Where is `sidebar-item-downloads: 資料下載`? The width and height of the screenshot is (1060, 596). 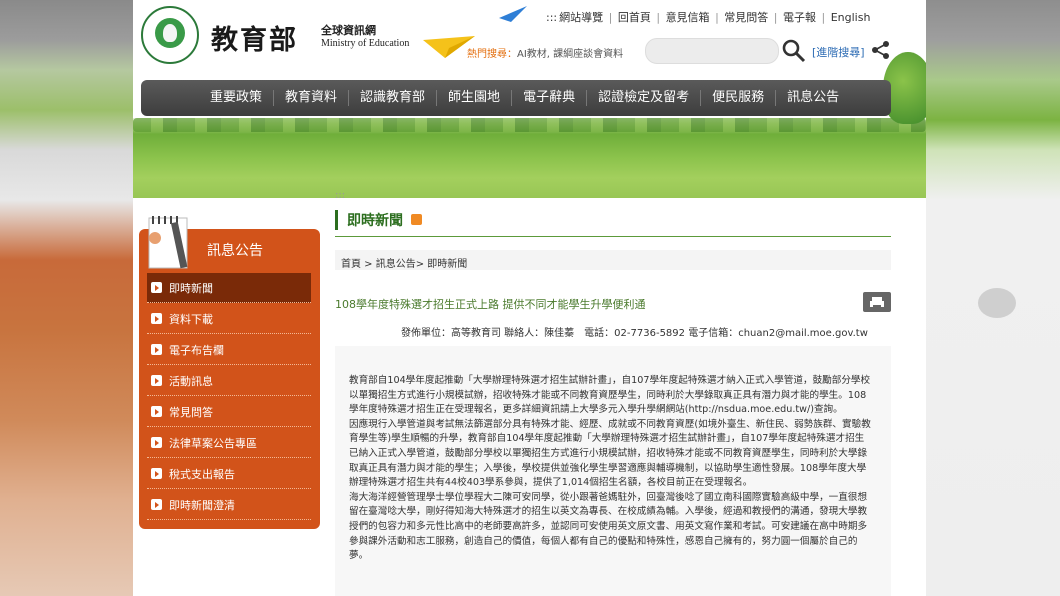 sidebar-item-downloads: 資料下載 is located at coordinates (229, 319).